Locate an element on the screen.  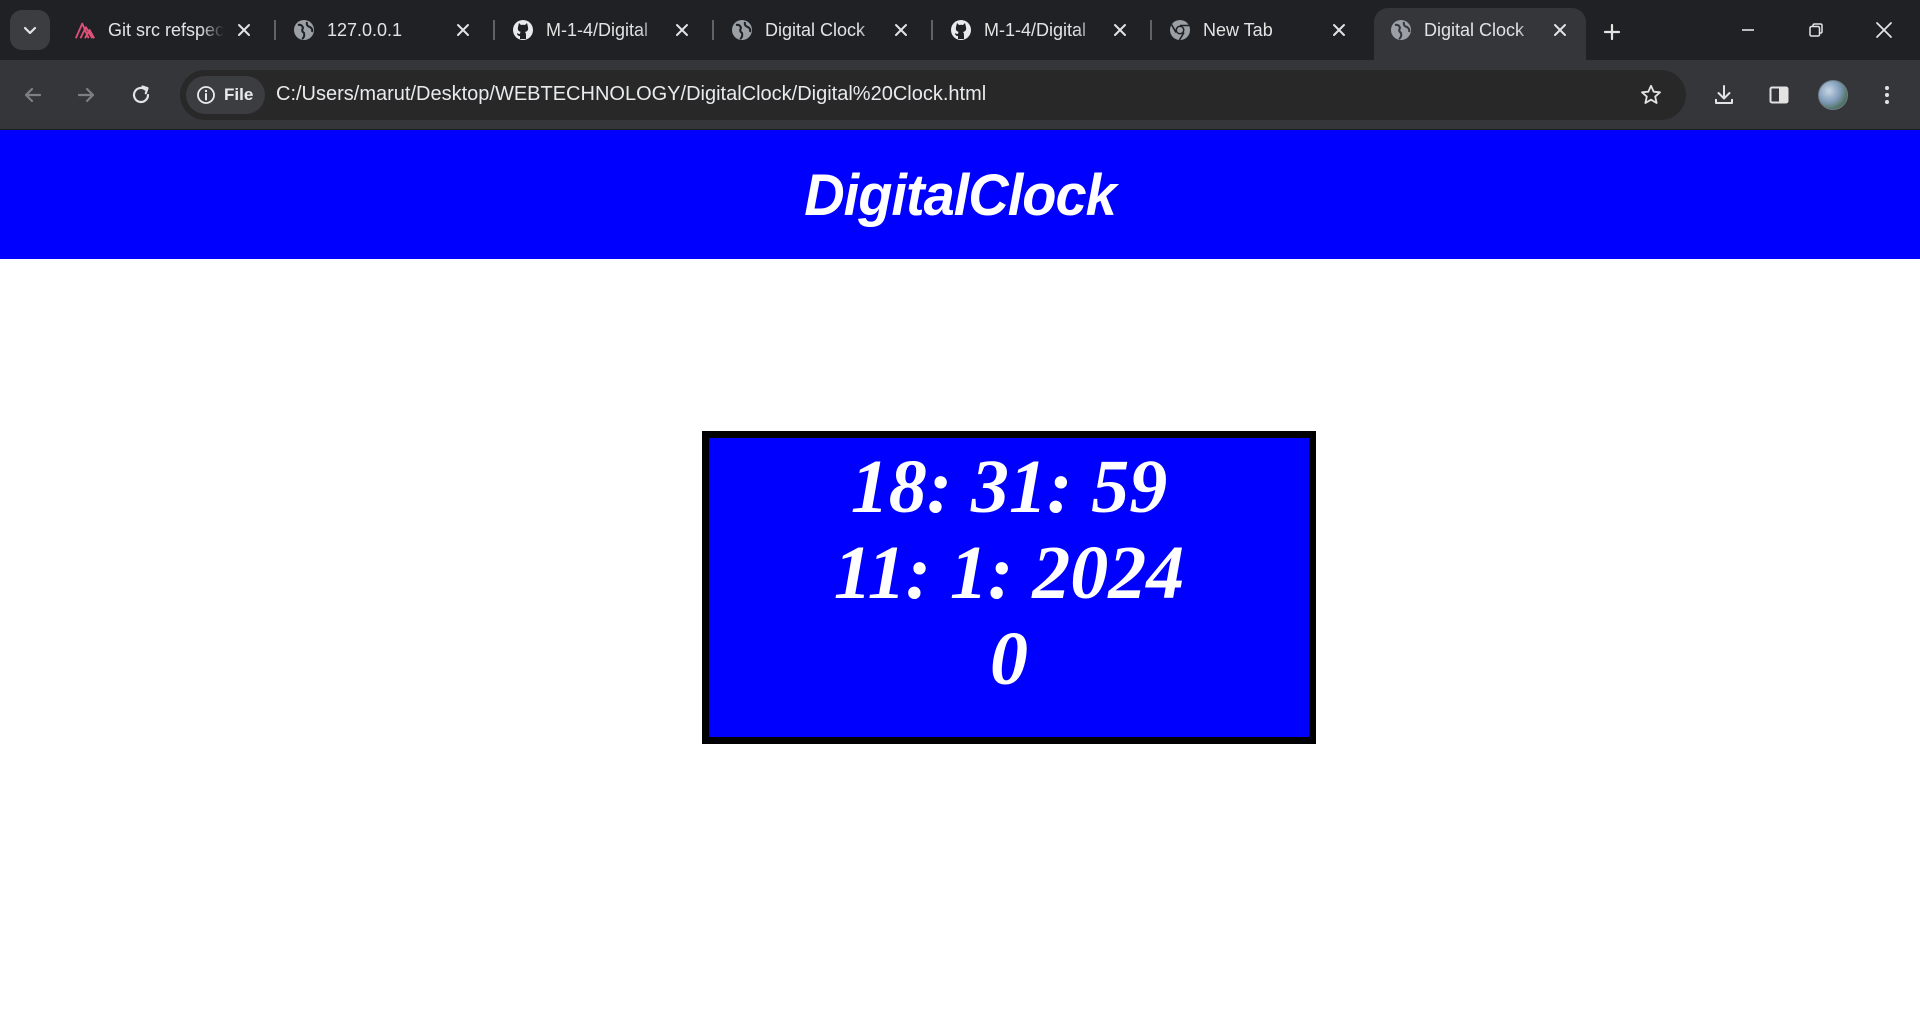
tab-title: New Tab is located at coordinates (1238, 29).